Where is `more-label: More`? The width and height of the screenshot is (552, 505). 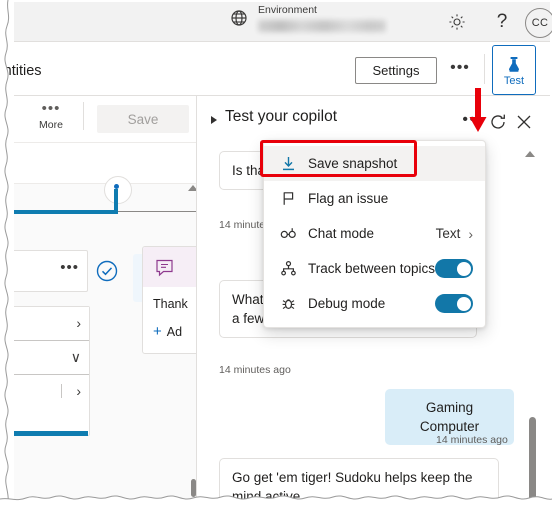 more-label: More is located at coordinates (51, 125).